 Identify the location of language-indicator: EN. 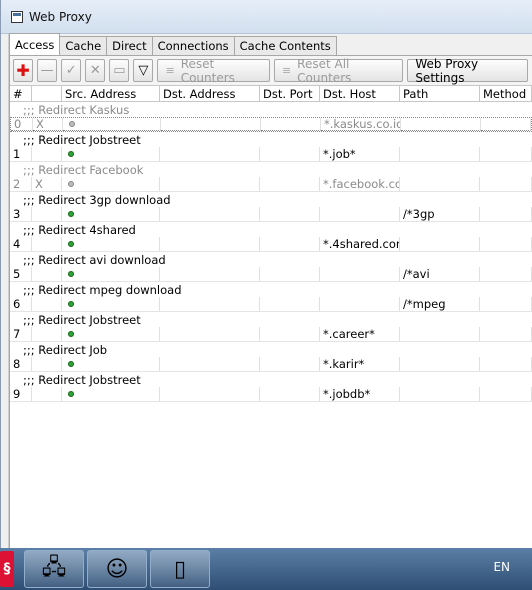
(501, 567).